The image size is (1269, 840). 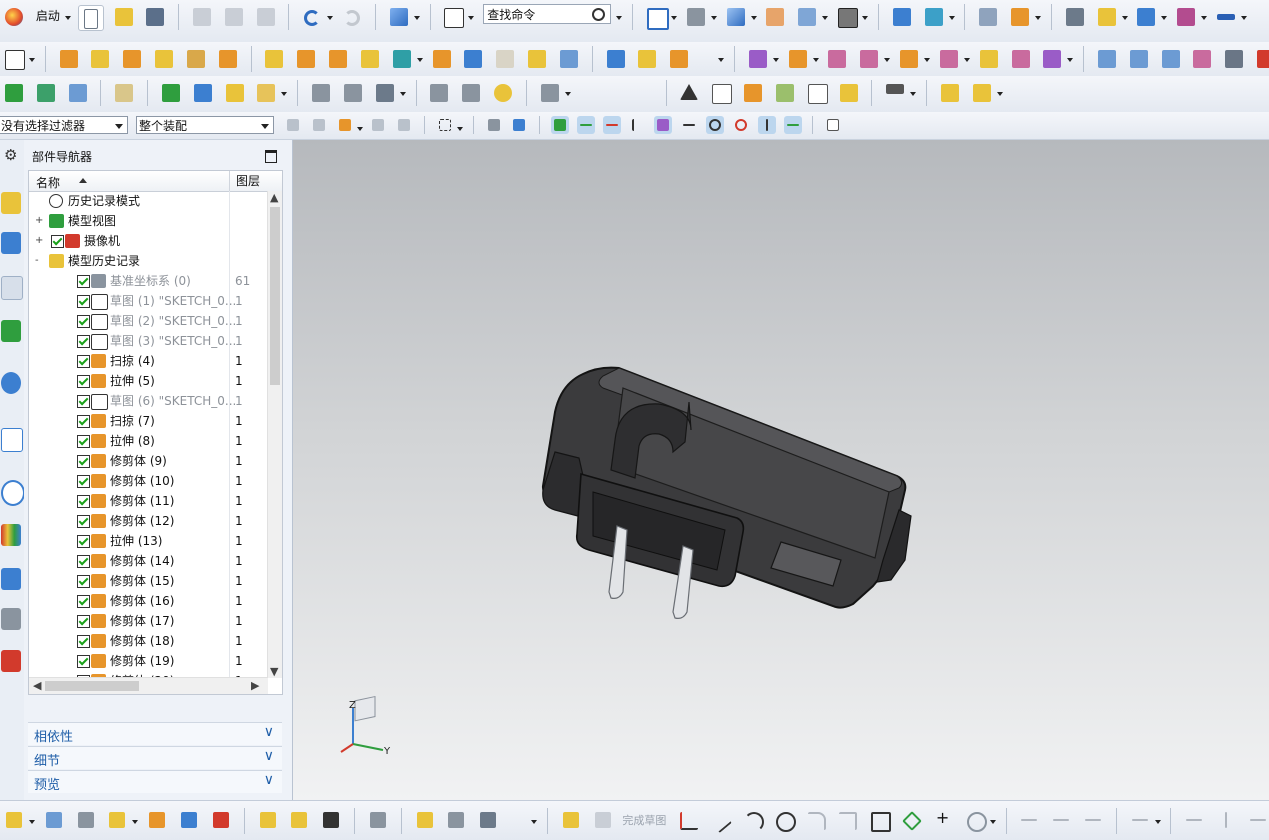 I want to click on constraint-icon, so click(x=189, y=820).